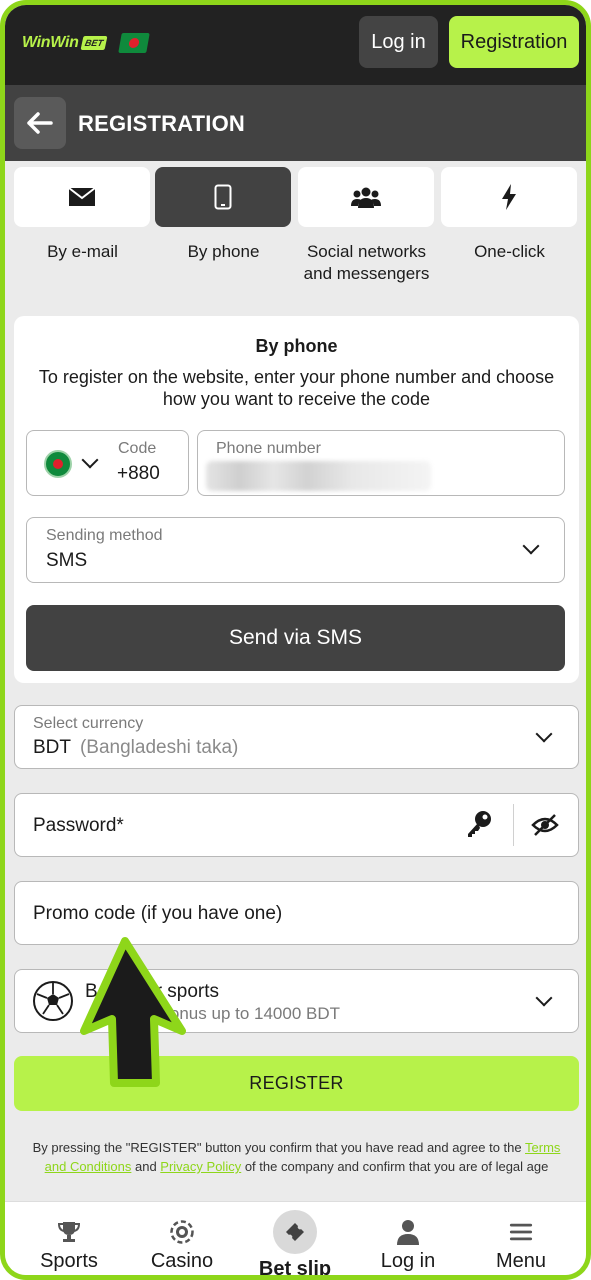 Image resolution: width=591 pixels, height=1280 pixels. I want to click on code-label: Code, so click(137, 448).